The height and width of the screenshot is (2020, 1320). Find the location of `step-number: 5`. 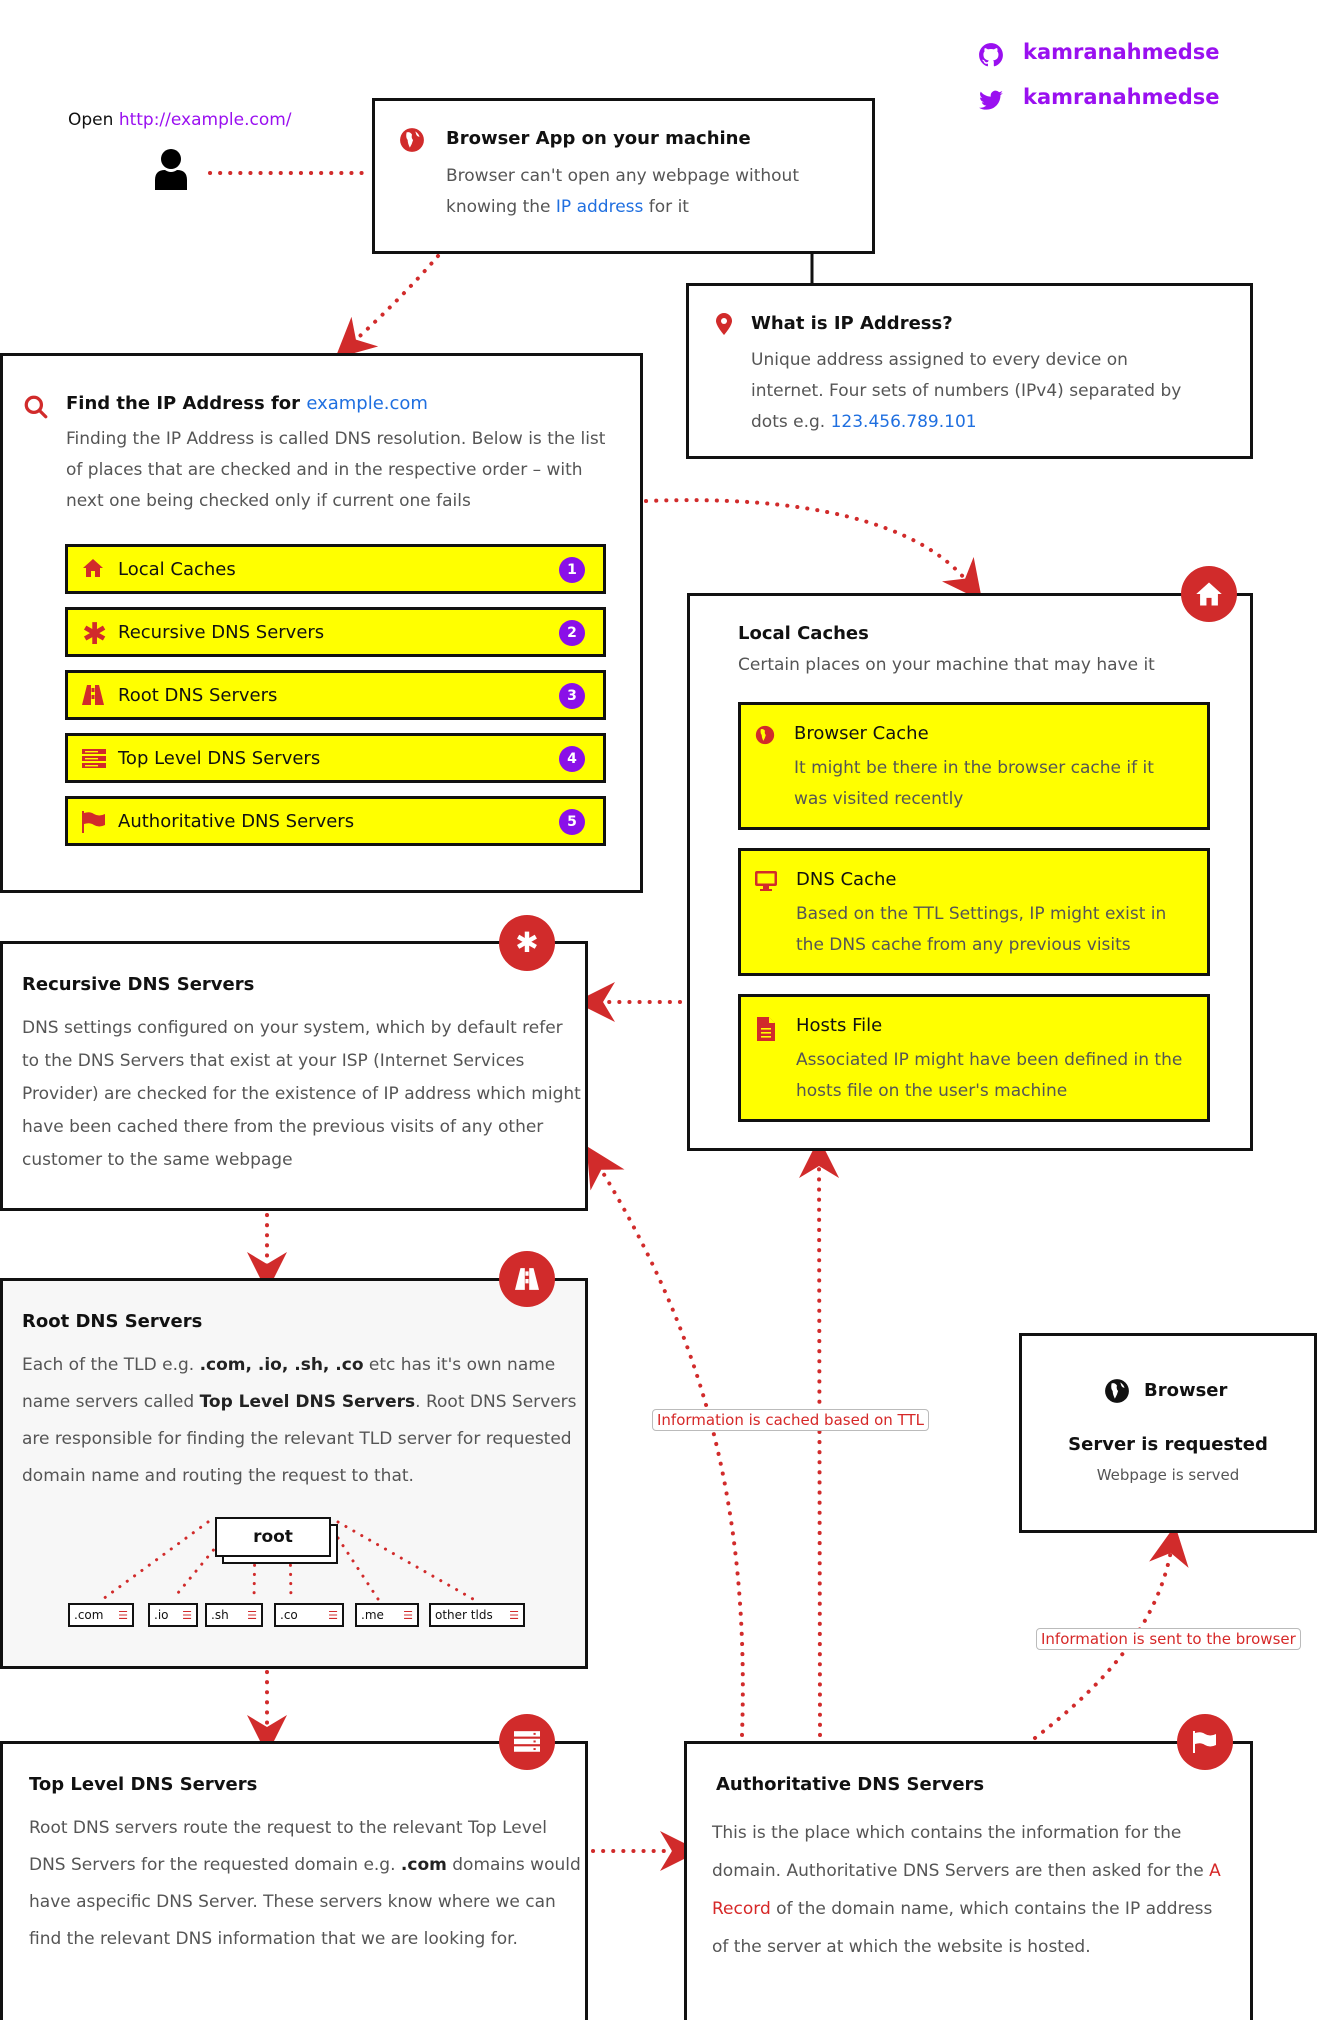

step-number: 5 is located at coordinates (572, 822).